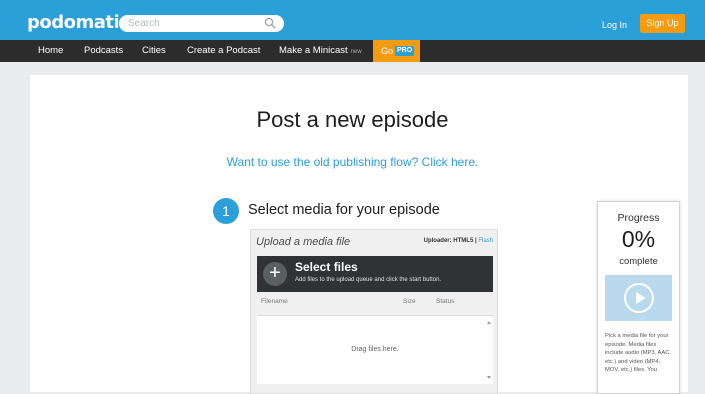 The image size is (705, 394). I want to click on media-preview, so click(638, 298).